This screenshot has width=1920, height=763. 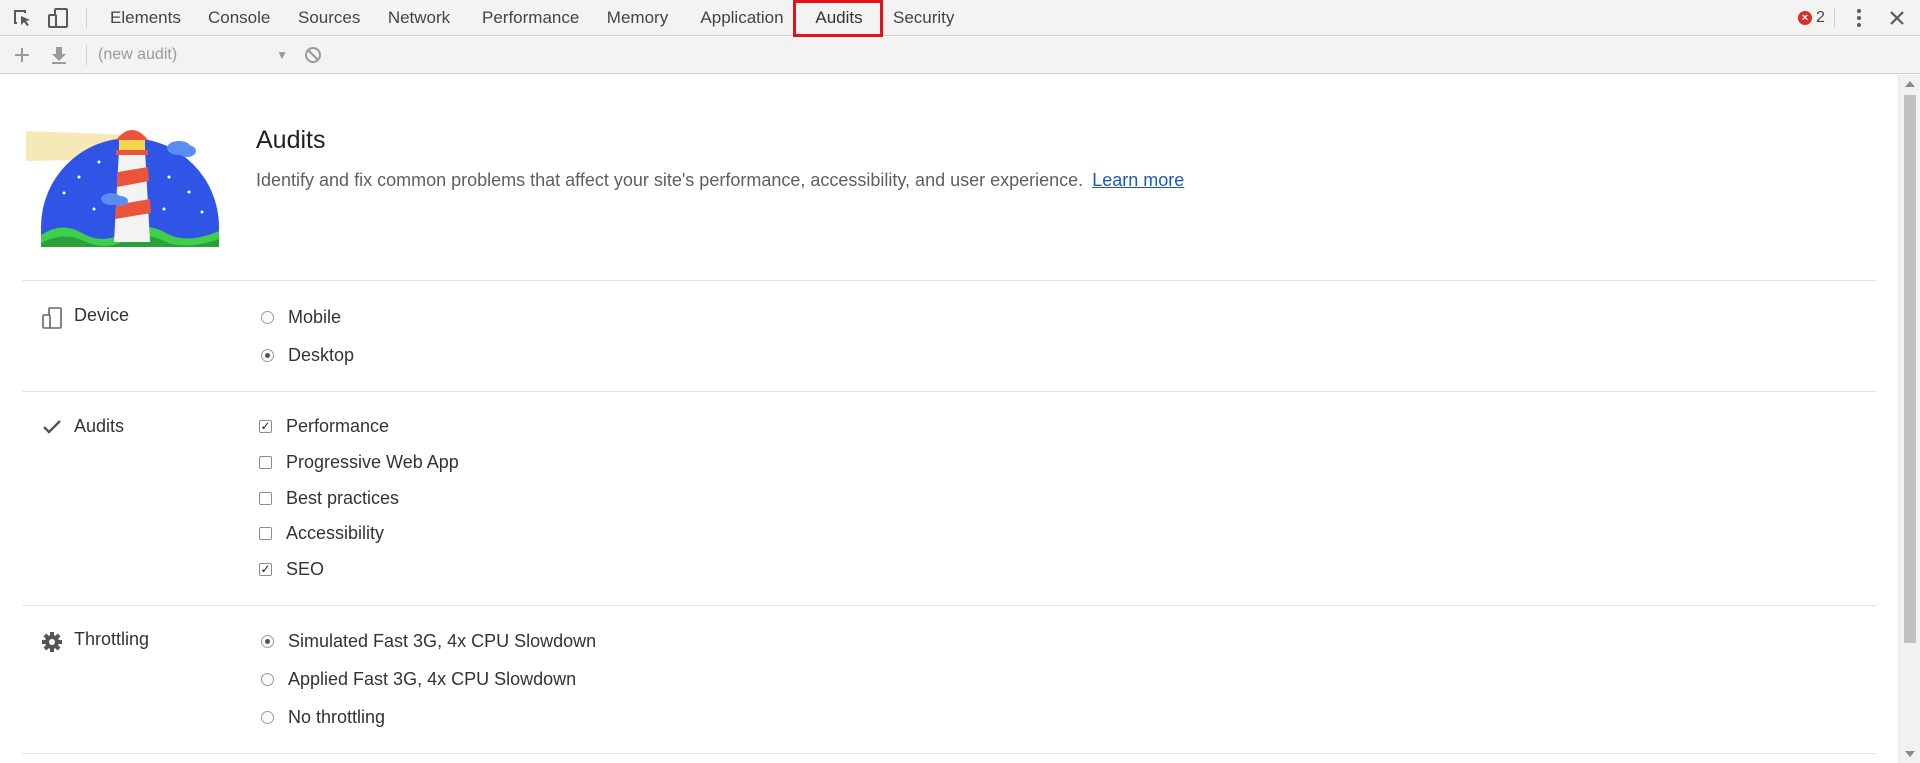 What do you see at coordinates (52, 427) in the screenshot?
I see `checkmark-icon` at bounding box center [52, 427].